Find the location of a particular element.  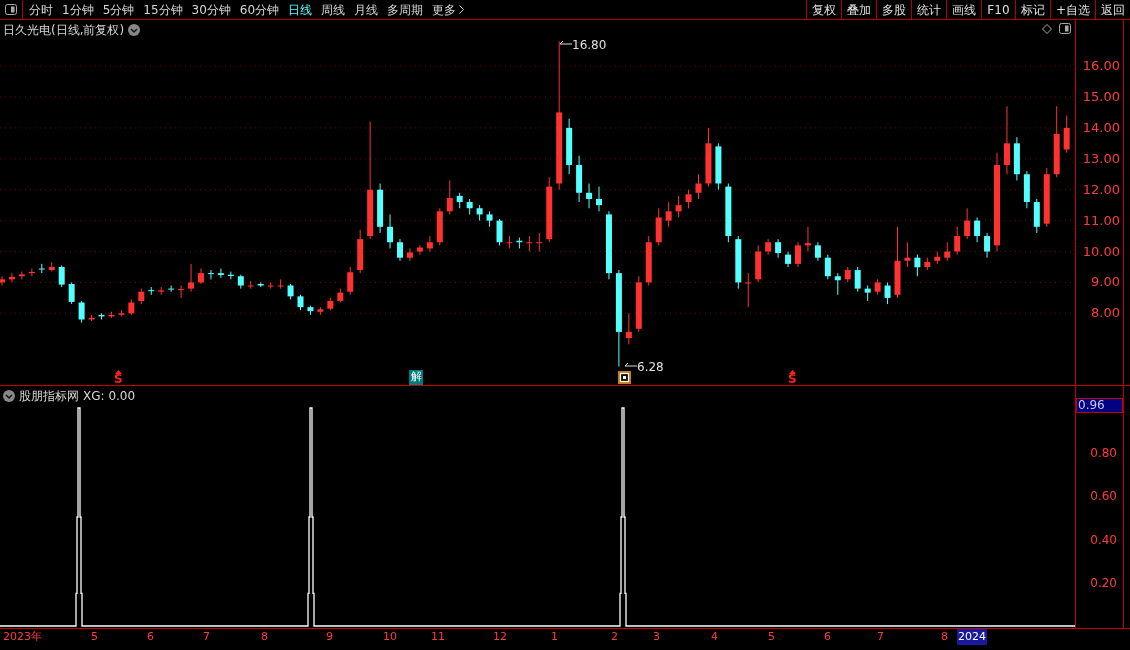

date-axis-label: 7 is located at coordinates (880, 637).